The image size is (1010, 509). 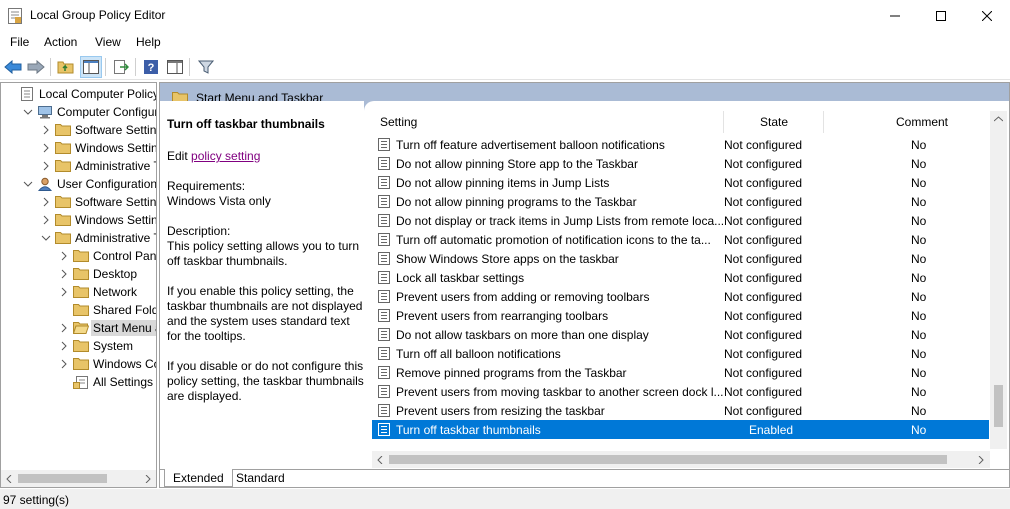 I want to click on close-button, so click(x=987, y=15).